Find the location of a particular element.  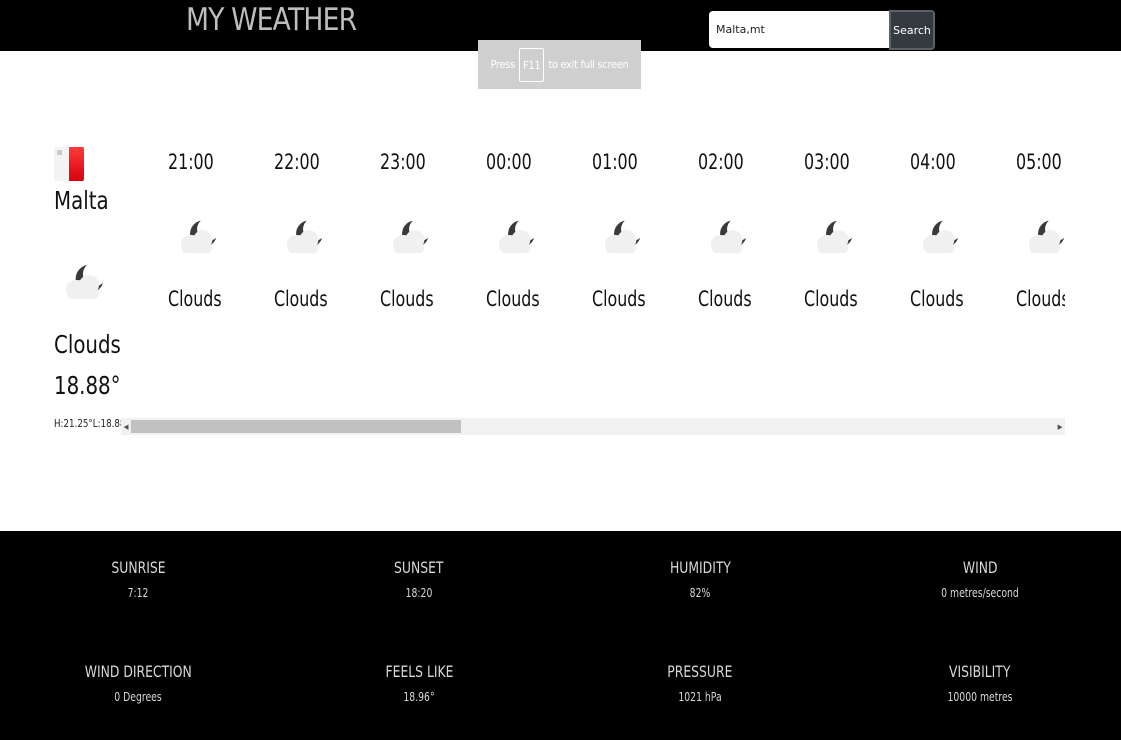

hourly-item: 04:00 Clouds is located at coordinates (955, 230).